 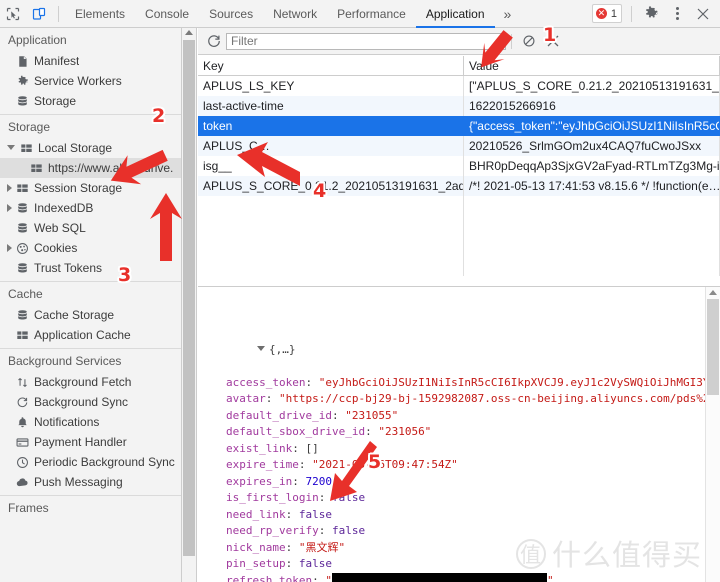 What do you see at coordinates (90, 382) in the screenshot?
I see `sidebar-item-background-fetch: Background Fetch` at bounding box center [90, 382].